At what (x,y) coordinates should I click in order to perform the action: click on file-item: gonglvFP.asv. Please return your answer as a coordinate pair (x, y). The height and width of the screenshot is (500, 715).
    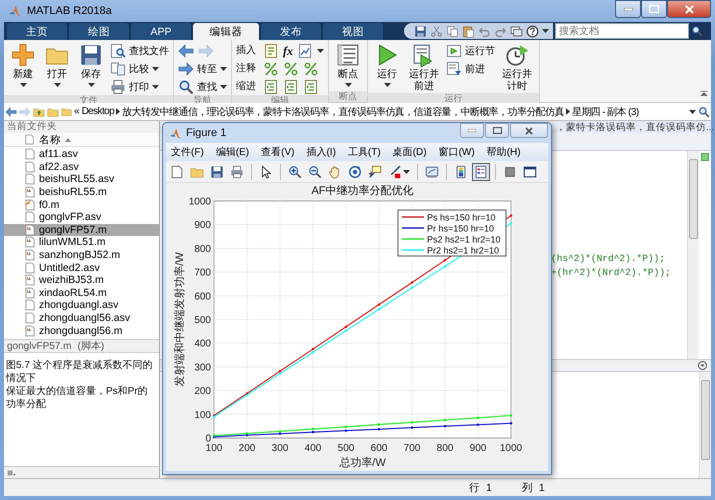
    Looking at the image, I should click on (81, 217).